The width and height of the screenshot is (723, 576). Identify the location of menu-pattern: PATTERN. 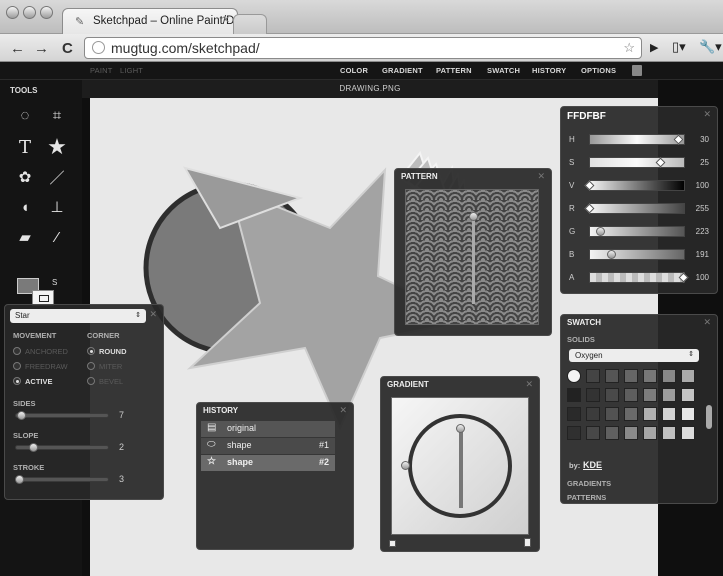
(454, 70).